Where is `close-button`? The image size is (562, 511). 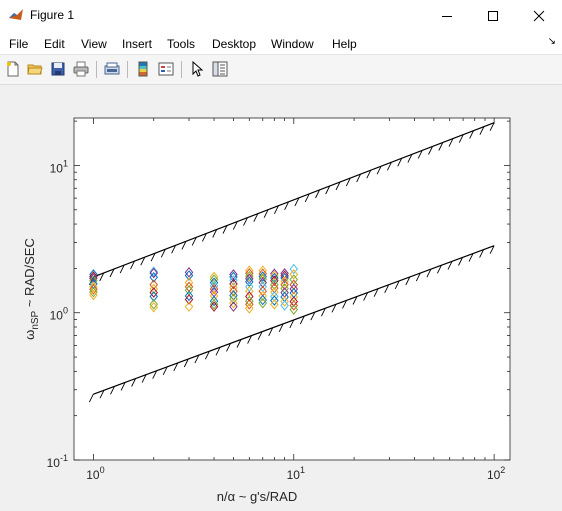 close-button is located at coordinates (539, 16).